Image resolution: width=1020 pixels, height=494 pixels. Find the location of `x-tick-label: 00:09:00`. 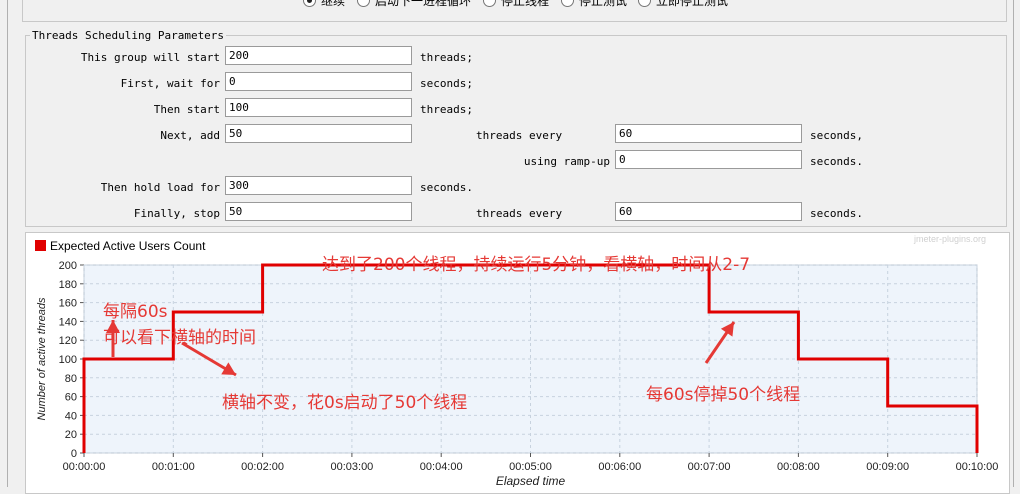

x-tick-label: 00:09:00 is located at coordinates (887, 467).